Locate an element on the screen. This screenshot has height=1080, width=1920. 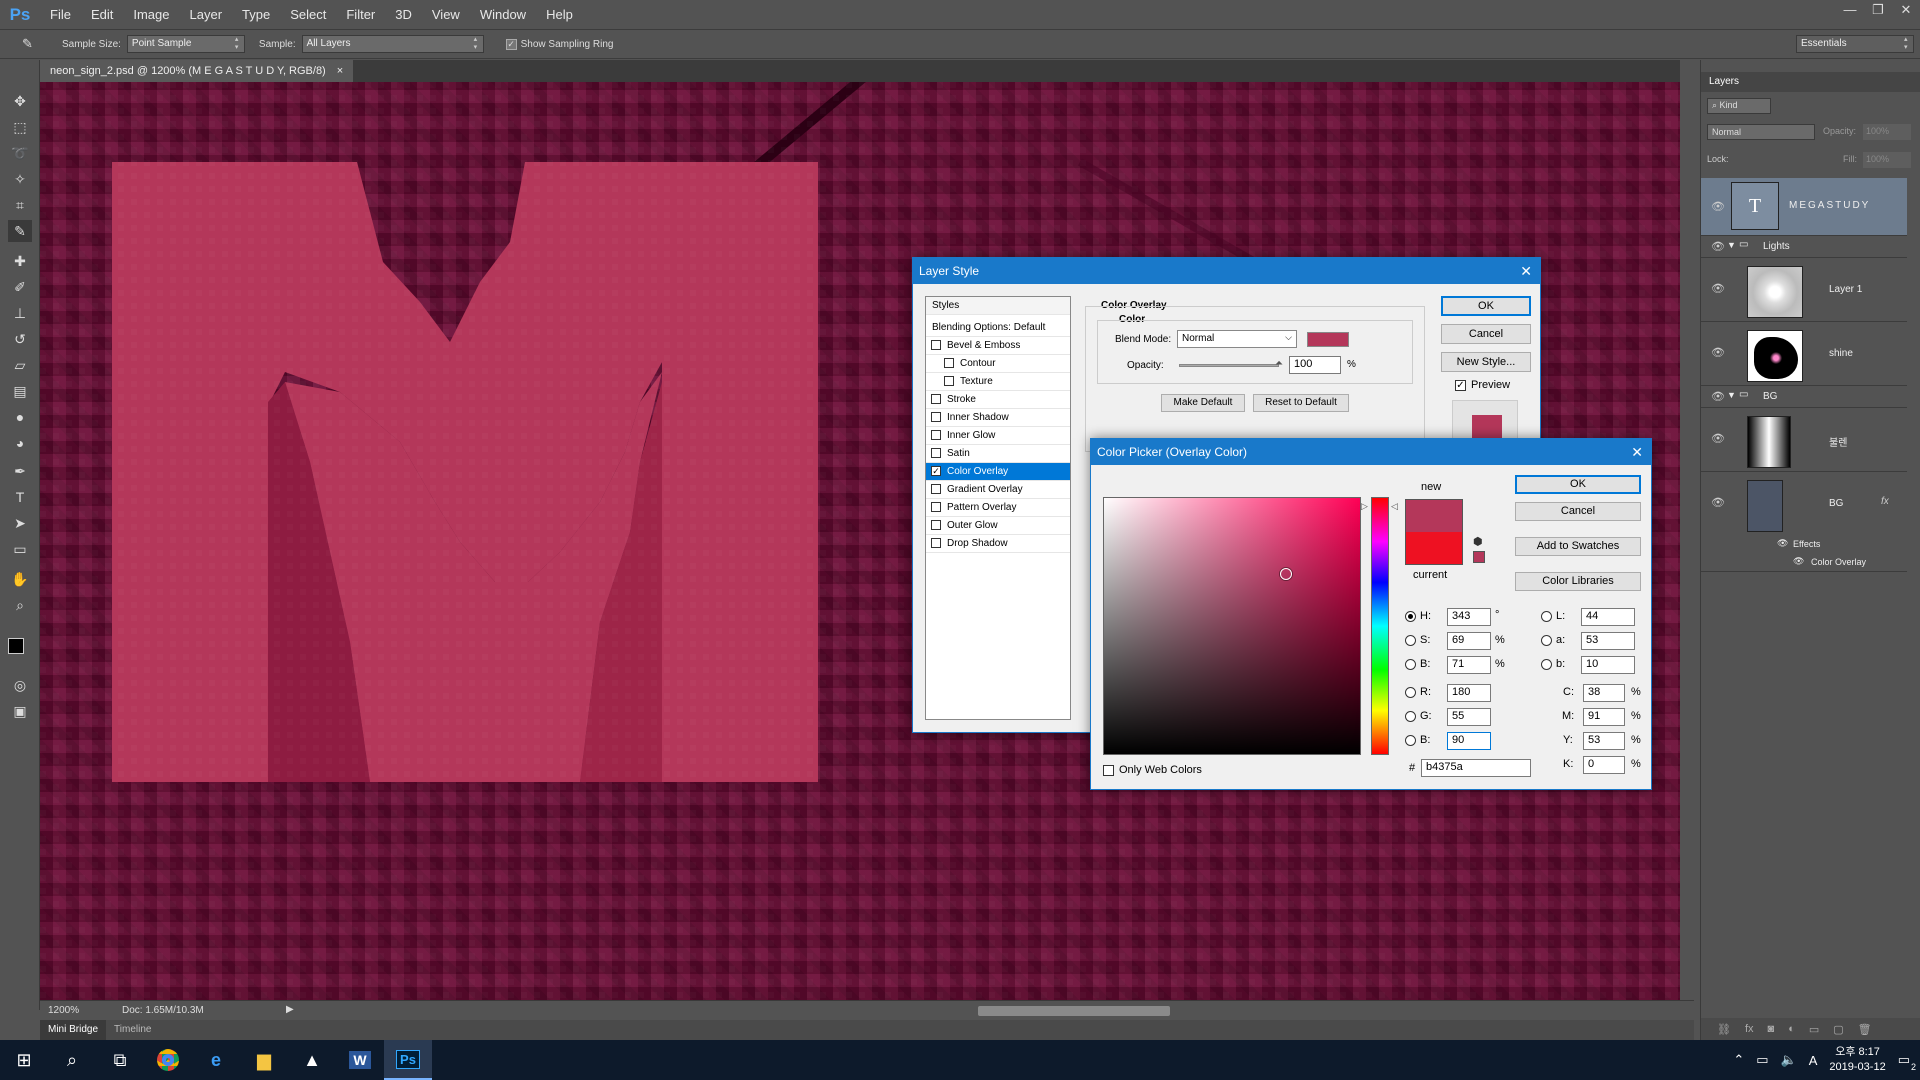
marquee-tool-icon: ⬚ is located at coordinates (20, 127).